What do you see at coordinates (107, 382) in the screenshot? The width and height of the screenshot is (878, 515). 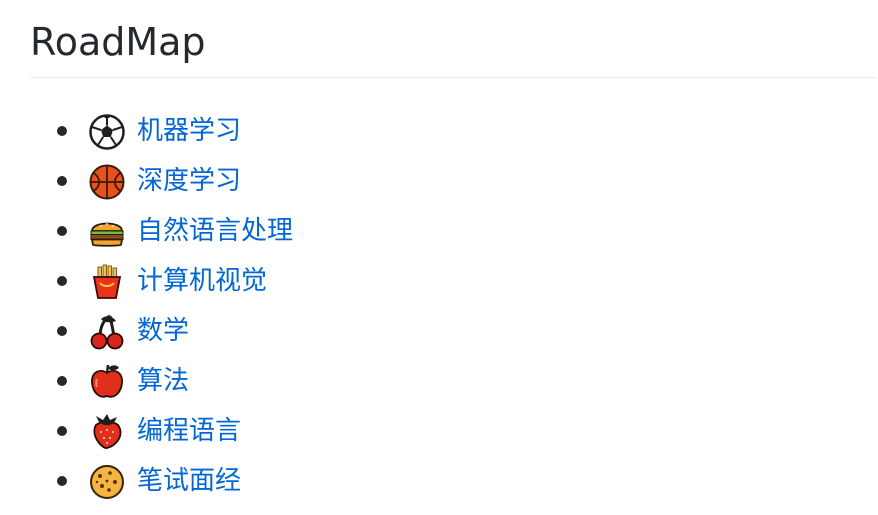 I see `apple-icon` at bounding box center [107, 382].